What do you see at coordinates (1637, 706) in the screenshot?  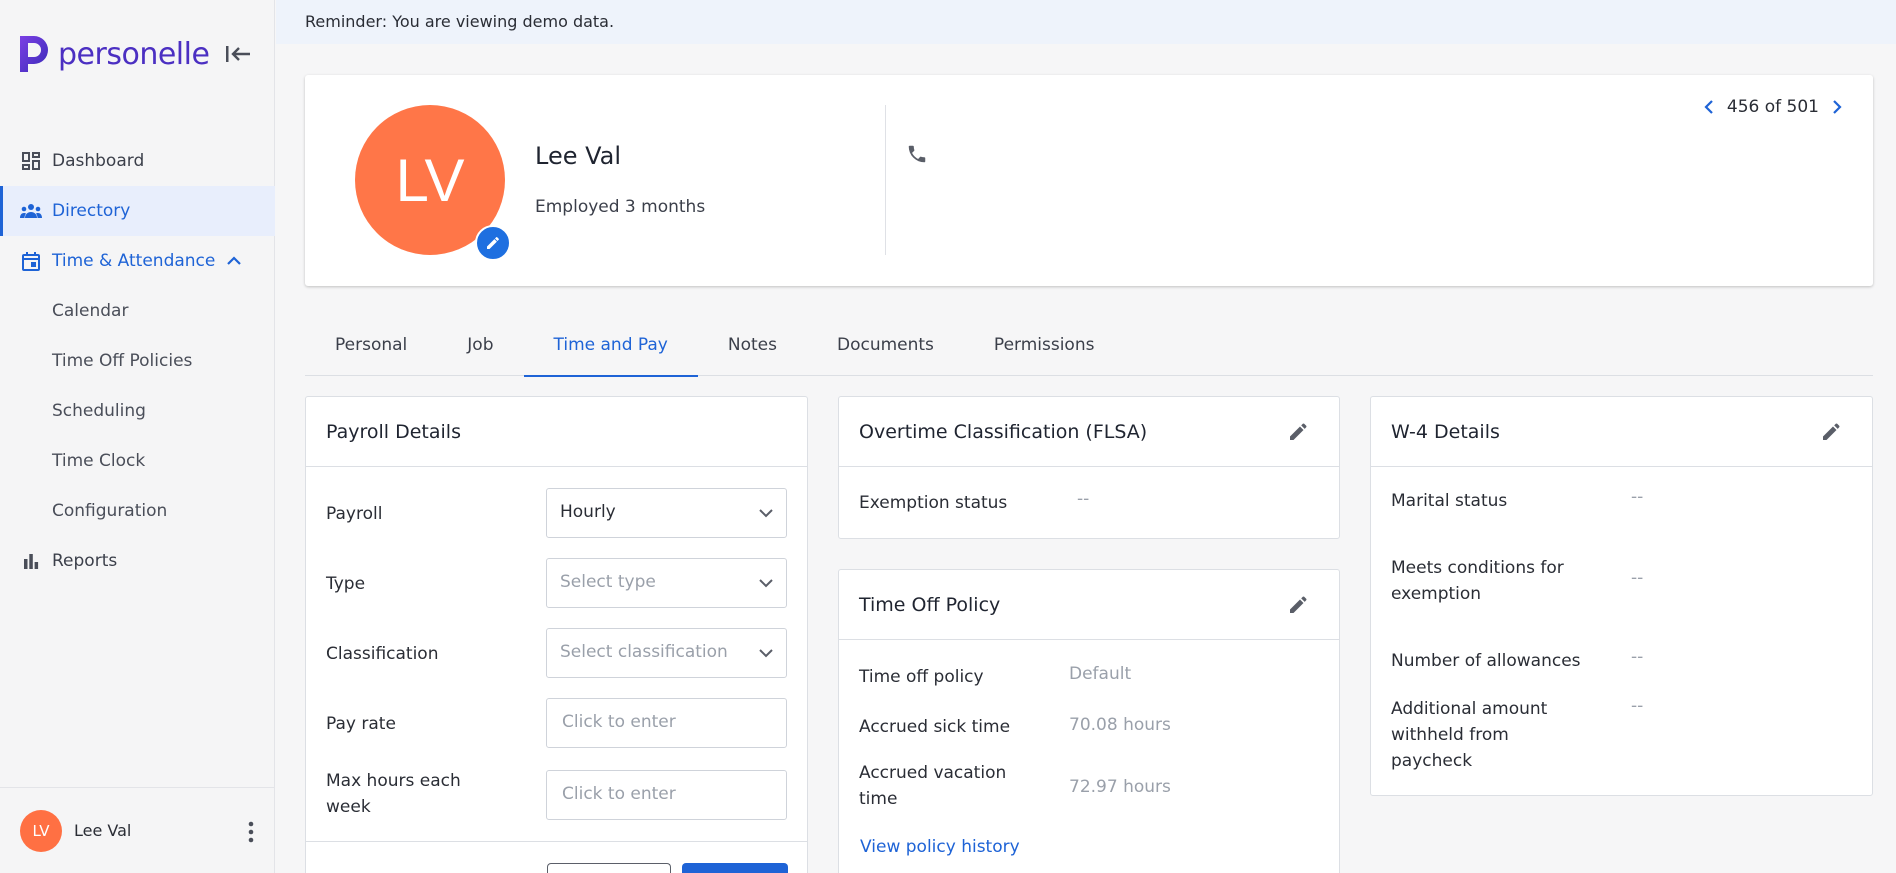 I see `additional-withholding-value: --` at bounding box center [1637, 706].